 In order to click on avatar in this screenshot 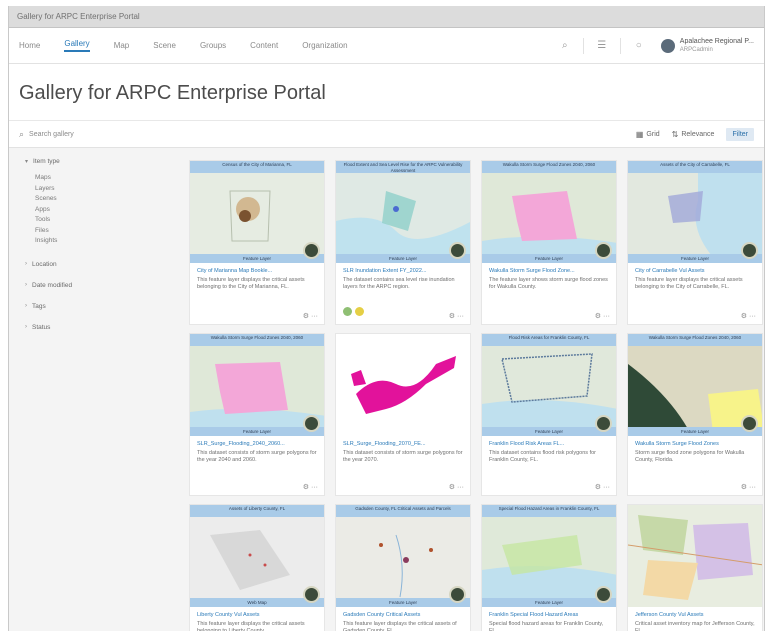, I will do `click(667, 45)`.